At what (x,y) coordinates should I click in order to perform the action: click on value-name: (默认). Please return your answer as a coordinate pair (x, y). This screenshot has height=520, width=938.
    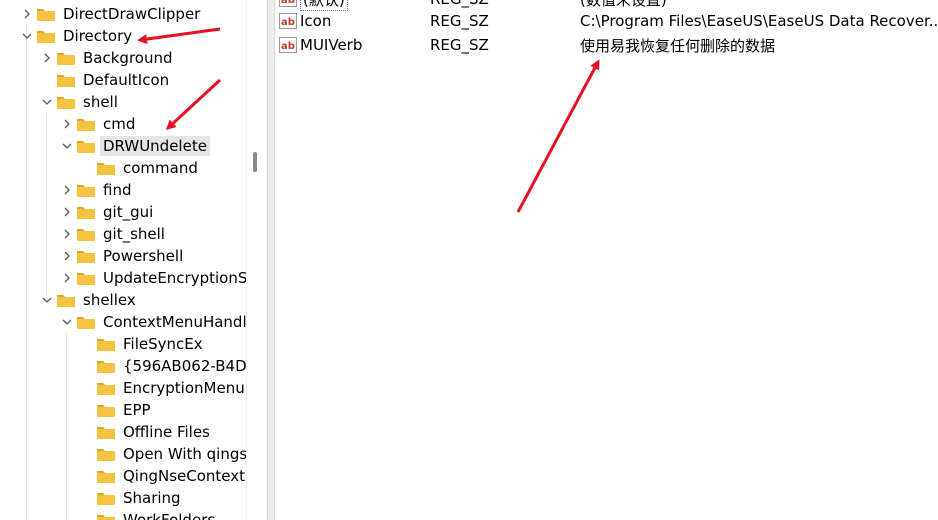
    Looking at the image, I should click on (324, 5).